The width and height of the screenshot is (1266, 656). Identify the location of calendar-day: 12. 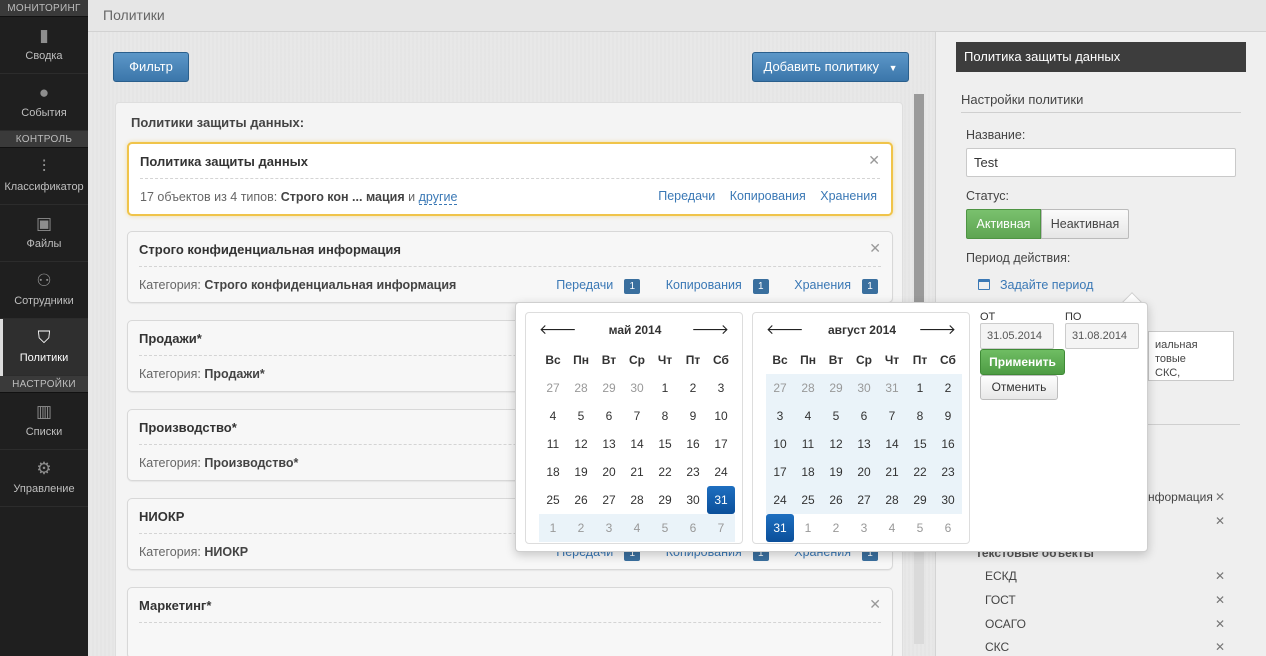
(581, 444).